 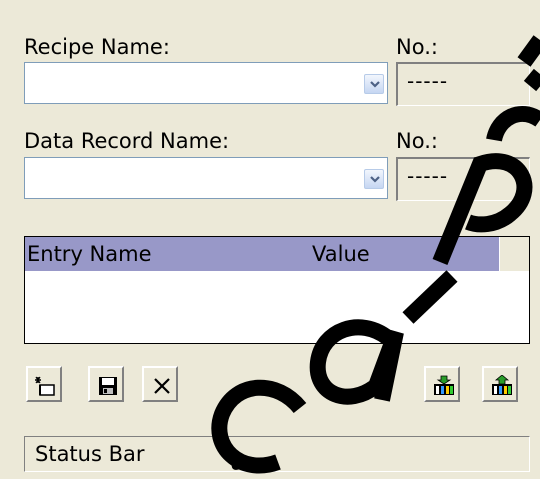 What do you see at coordinates (89, 254) in the screenshot?
I see `column-header-entry-name: Entry Name` at bounding box center [89, 254].